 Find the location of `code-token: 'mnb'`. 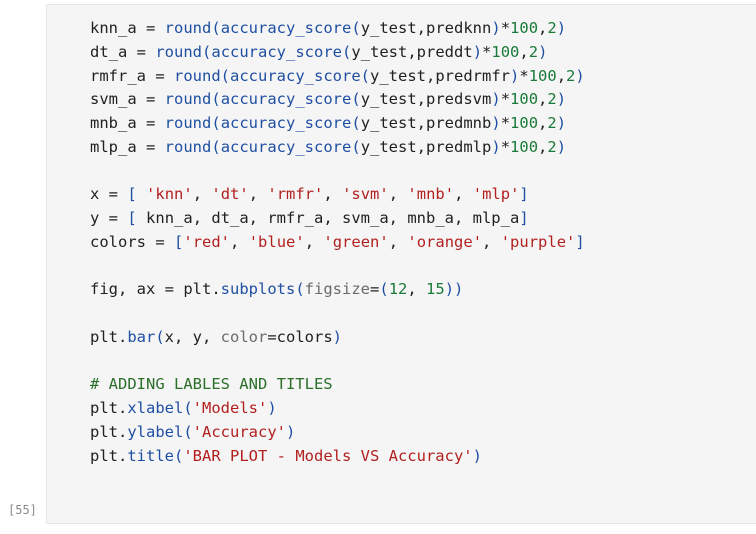

code-token: 'mnb' is located at coordinates (431, 194).